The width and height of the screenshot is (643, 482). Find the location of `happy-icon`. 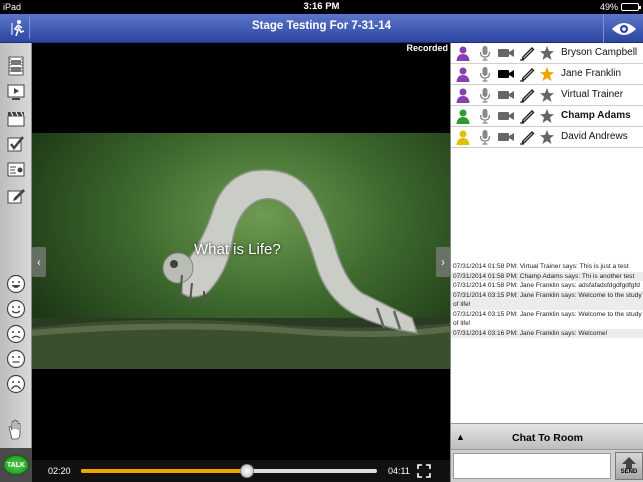

happy-icon is located at coordinates (16, 309).